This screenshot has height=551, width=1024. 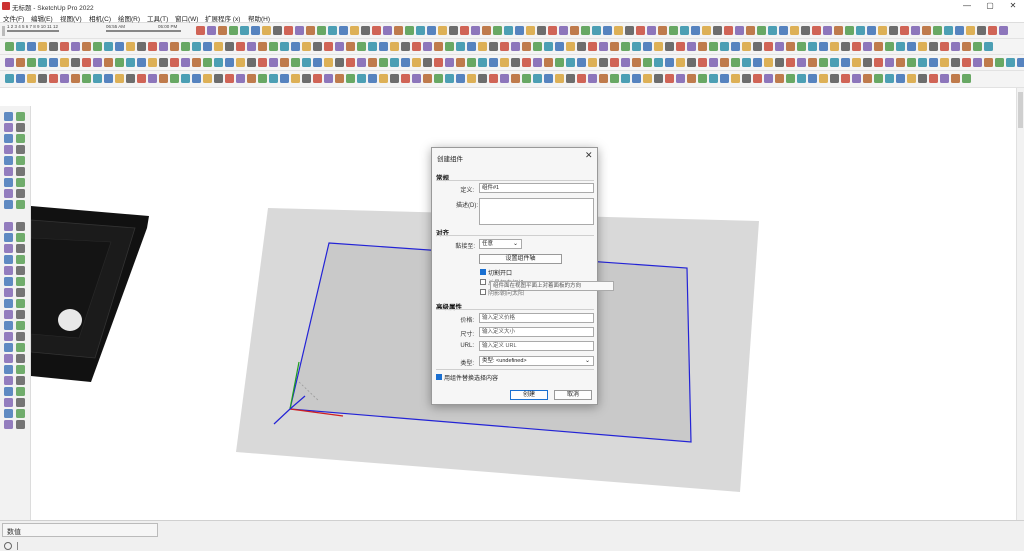 What do you see at coordinates (536, 346) in the screenshot?
I see `url-input: 输入定义 URL` at bounding box center [536, 346].